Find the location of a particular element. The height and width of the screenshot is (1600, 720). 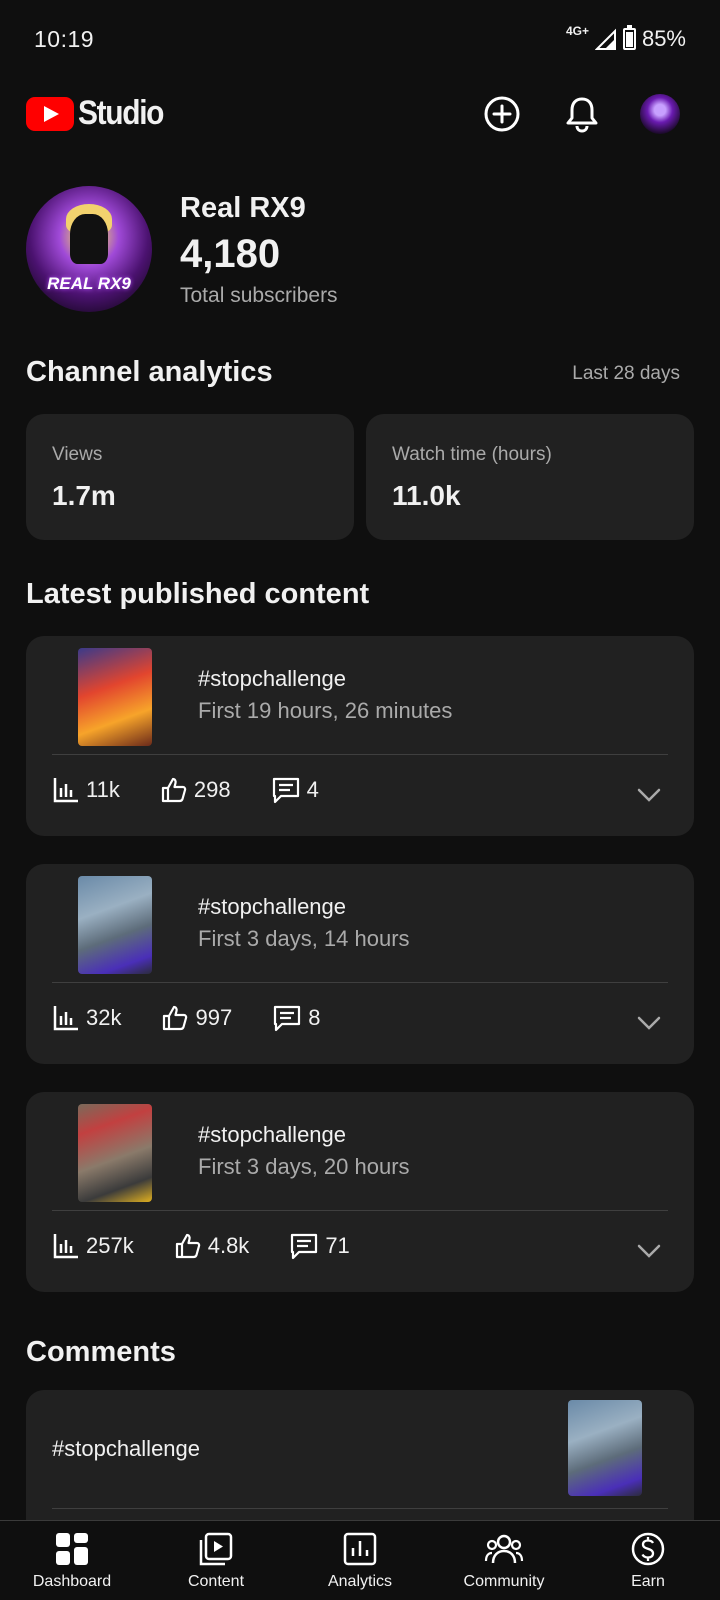

status-time: 10:19 is located at coordinates (64, 39).